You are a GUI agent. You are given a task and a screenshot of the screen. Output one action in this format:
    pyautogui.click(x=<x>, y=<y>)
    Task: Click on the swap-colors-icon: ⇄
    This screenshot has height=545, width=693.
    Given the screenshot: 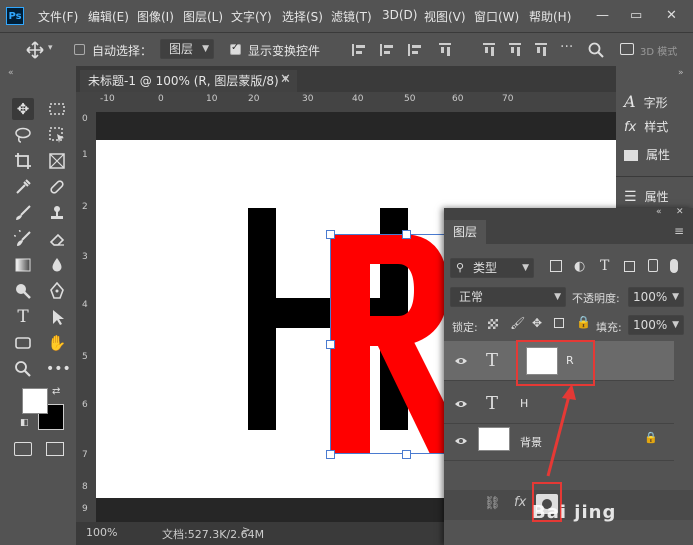 What is the action you would take?
    pyautogui.click(x=56, y=391)
    